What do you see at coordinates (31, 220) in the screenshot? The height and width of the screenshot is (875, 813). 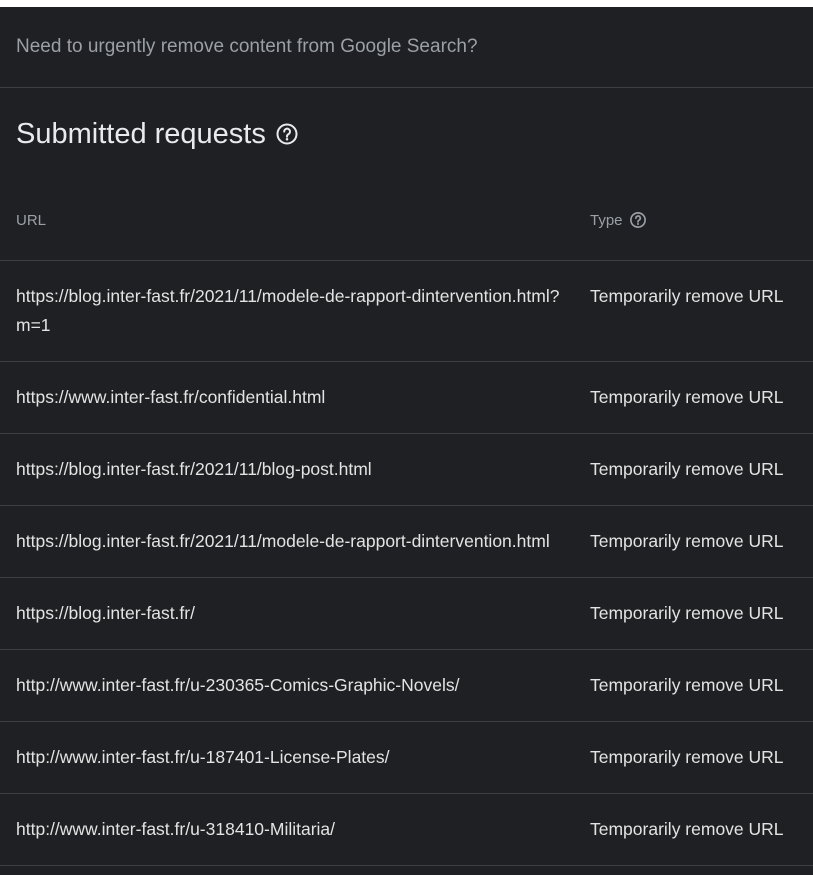 I see `url-column-label: URL` at bounding box center [31, 220].